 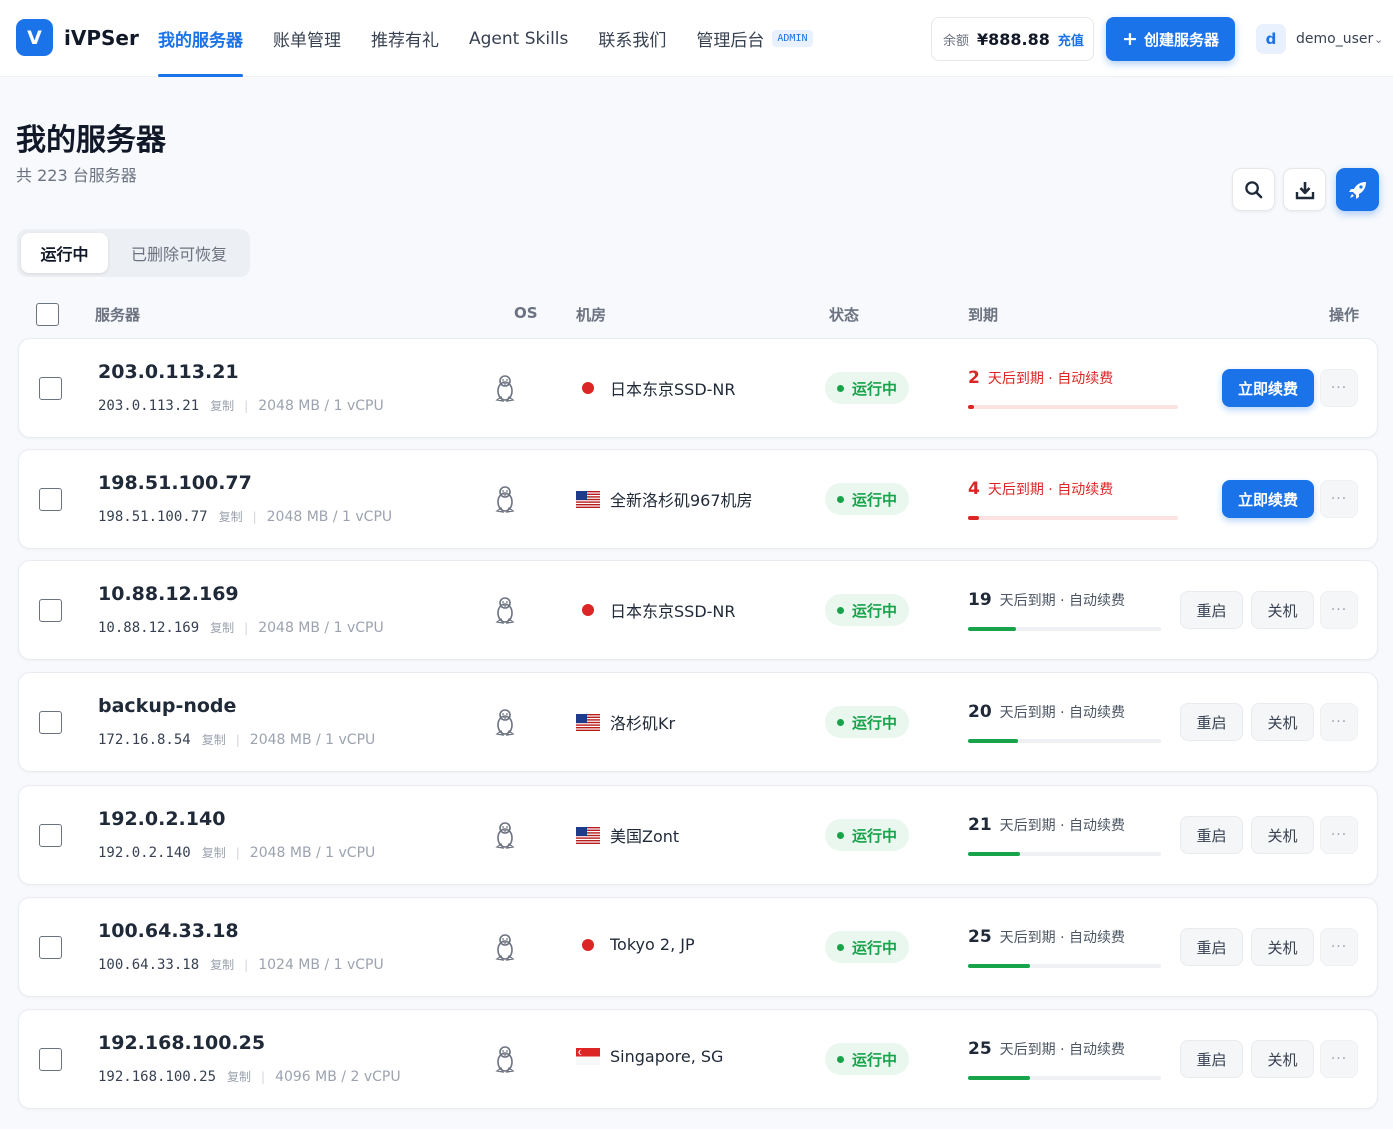 What do you see at coordinates (673, 611) in the screenshot?
I see `datacenter-name: 日本东京SSD-NR` at bounding box center [673, 611].